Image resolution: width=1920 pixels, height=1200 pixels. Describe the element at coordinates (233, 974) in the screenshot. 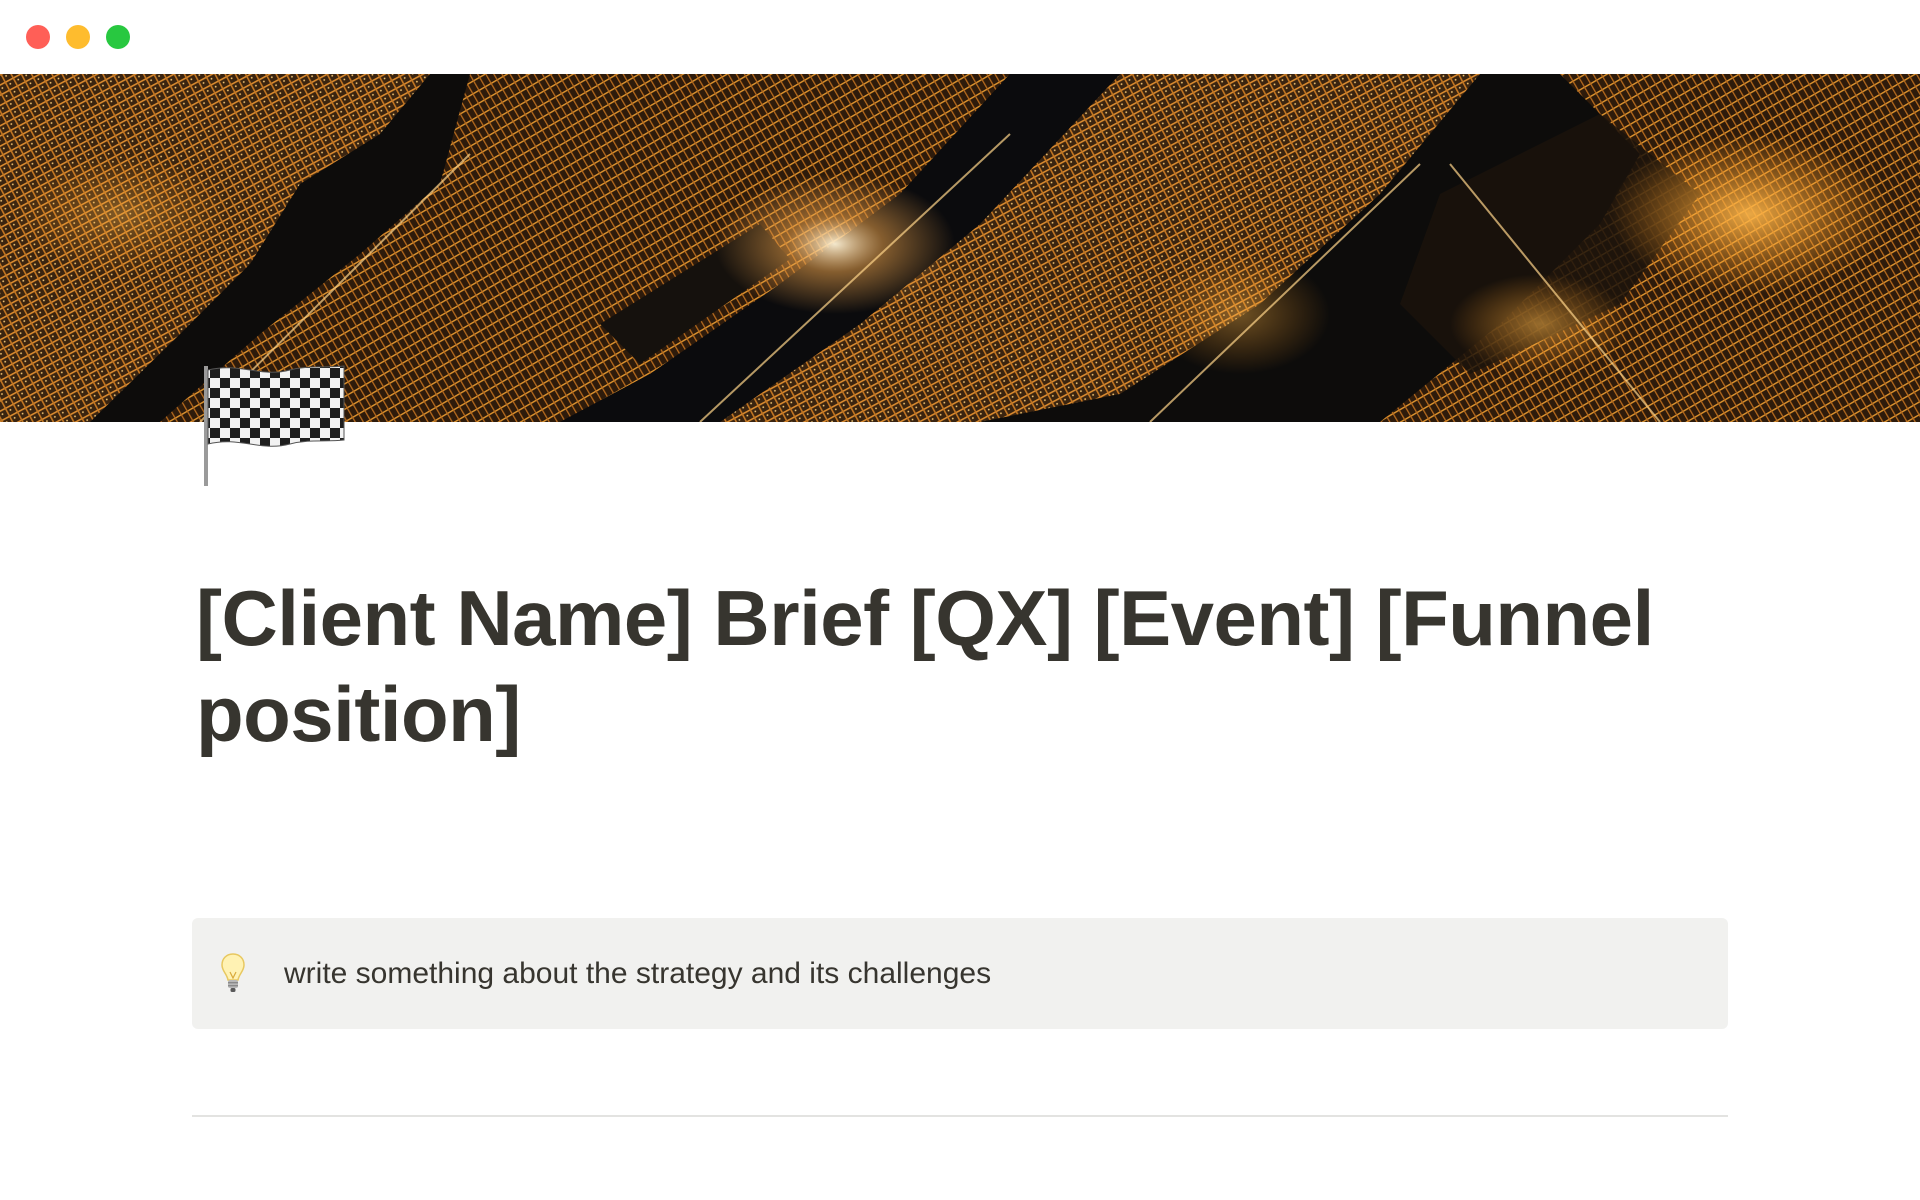

I see `light-bulb-icon` at that location.